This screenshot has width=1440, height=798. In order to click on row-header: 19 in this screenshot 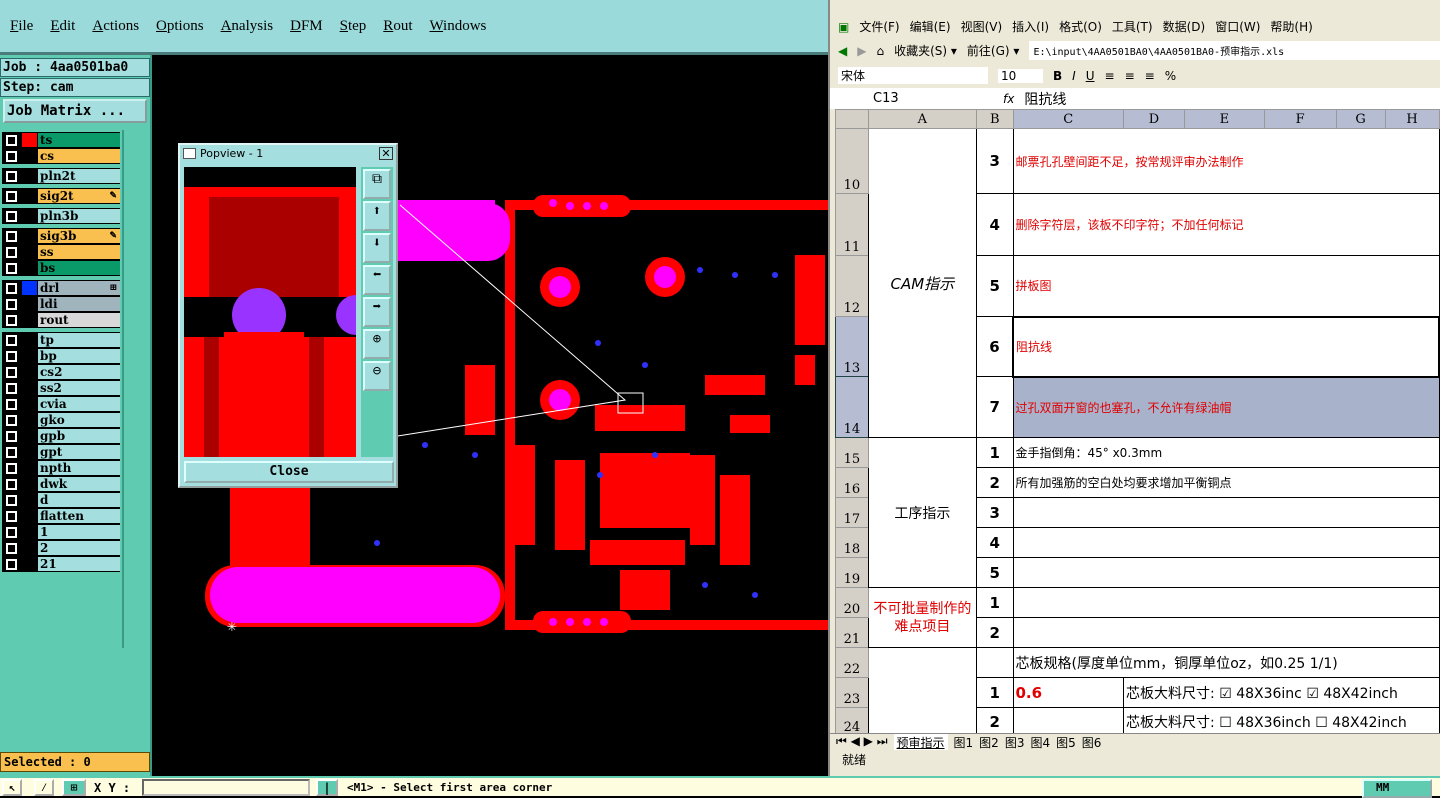, I will do `click(852, 572)`.